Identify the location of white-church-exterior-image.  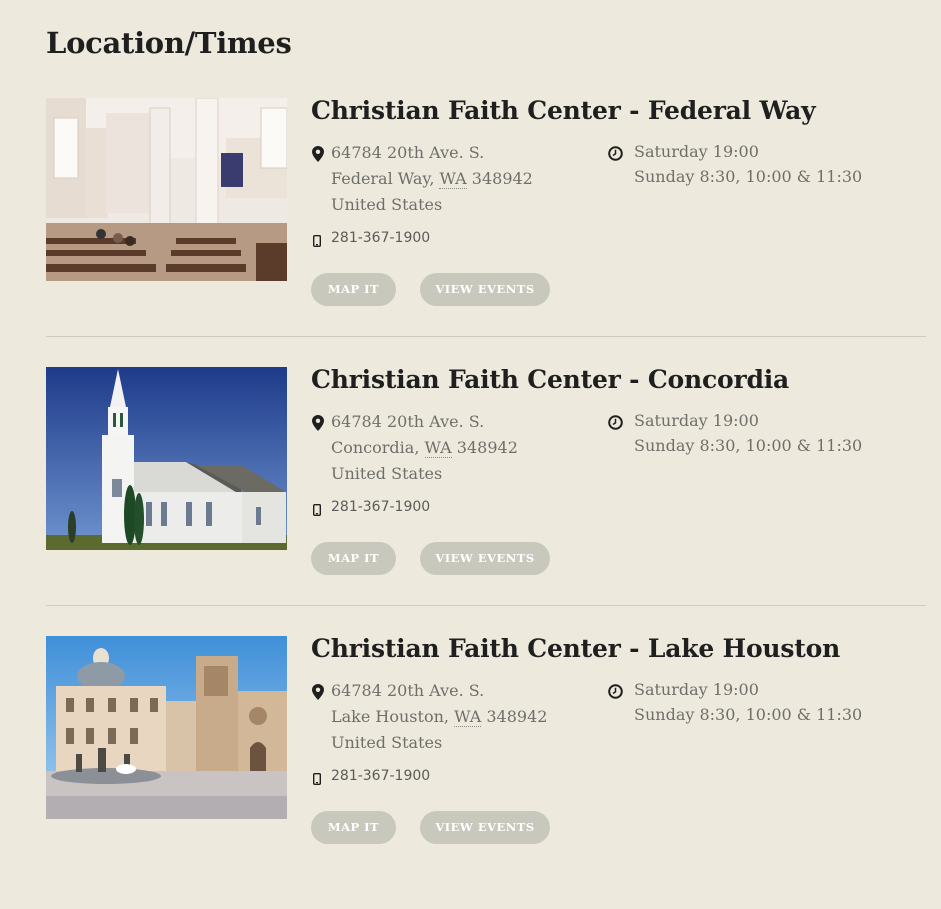
(166, 458).